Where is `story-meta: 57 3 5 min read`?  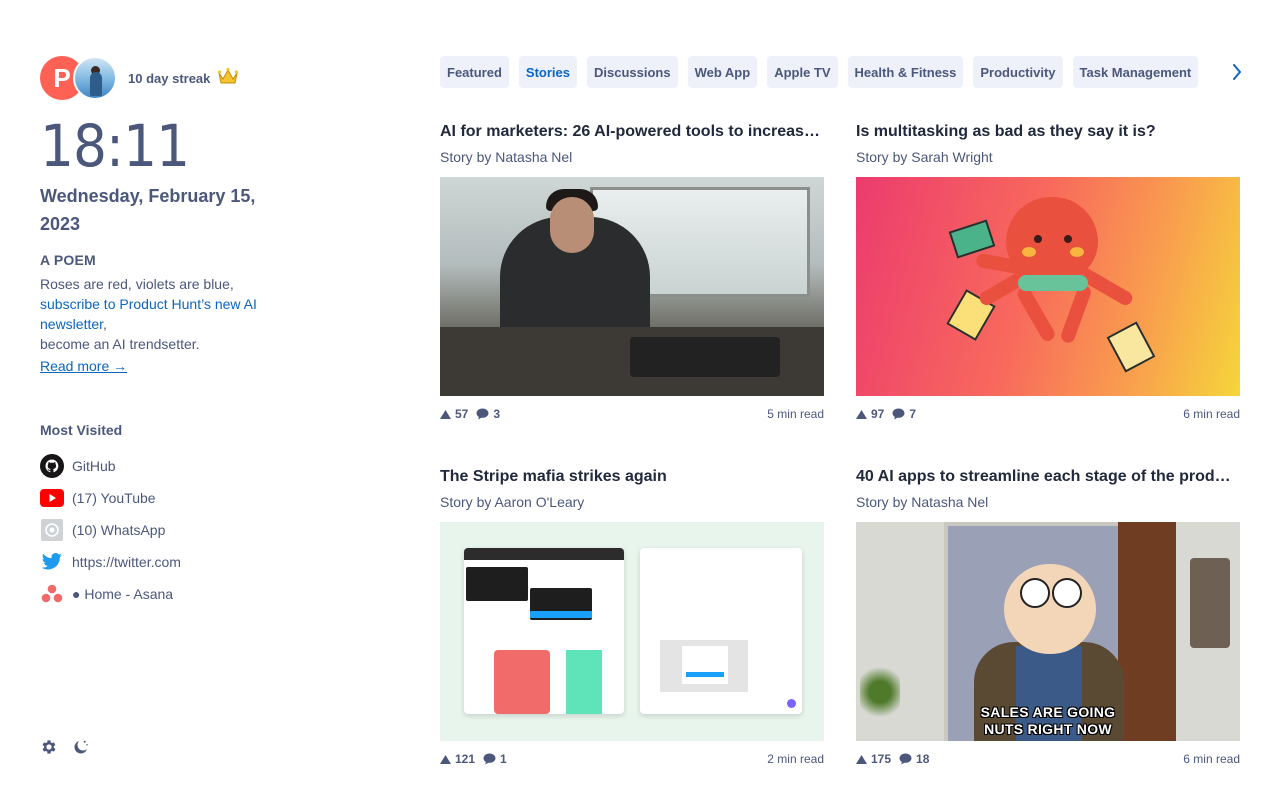
story-meta: 57 3 5 min read is located at coordinates (632, 414).